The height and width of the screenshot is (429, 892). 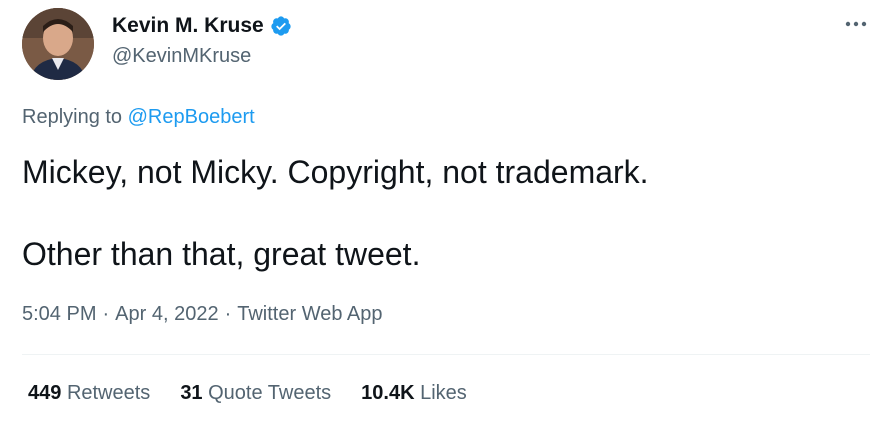 I want to click on reply-target-link: @RepBoebert, so click(x=191, y=117).